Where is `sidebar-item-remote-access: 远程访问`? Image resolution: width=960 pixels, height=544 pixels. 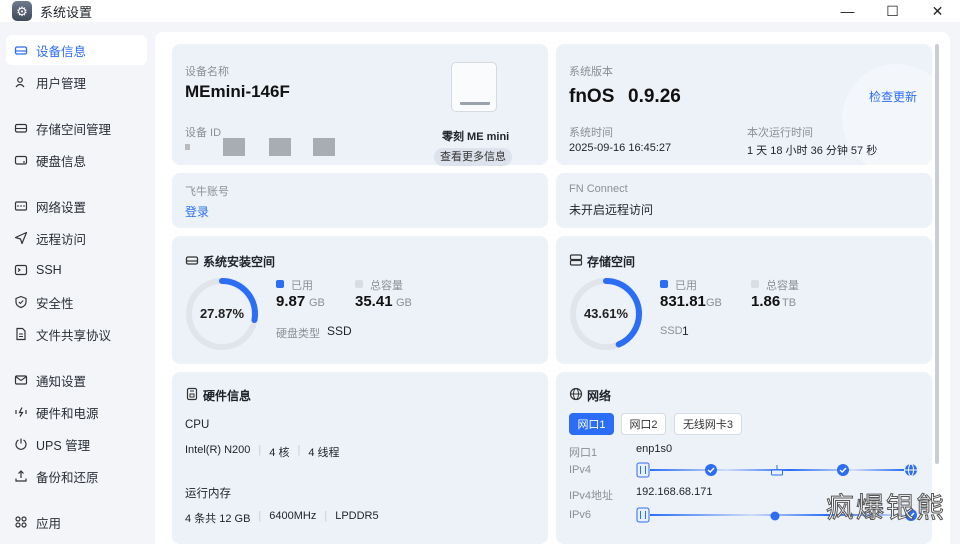 sidebar-item-remote-access: 远程访问 is located at coordinates (76, 238).